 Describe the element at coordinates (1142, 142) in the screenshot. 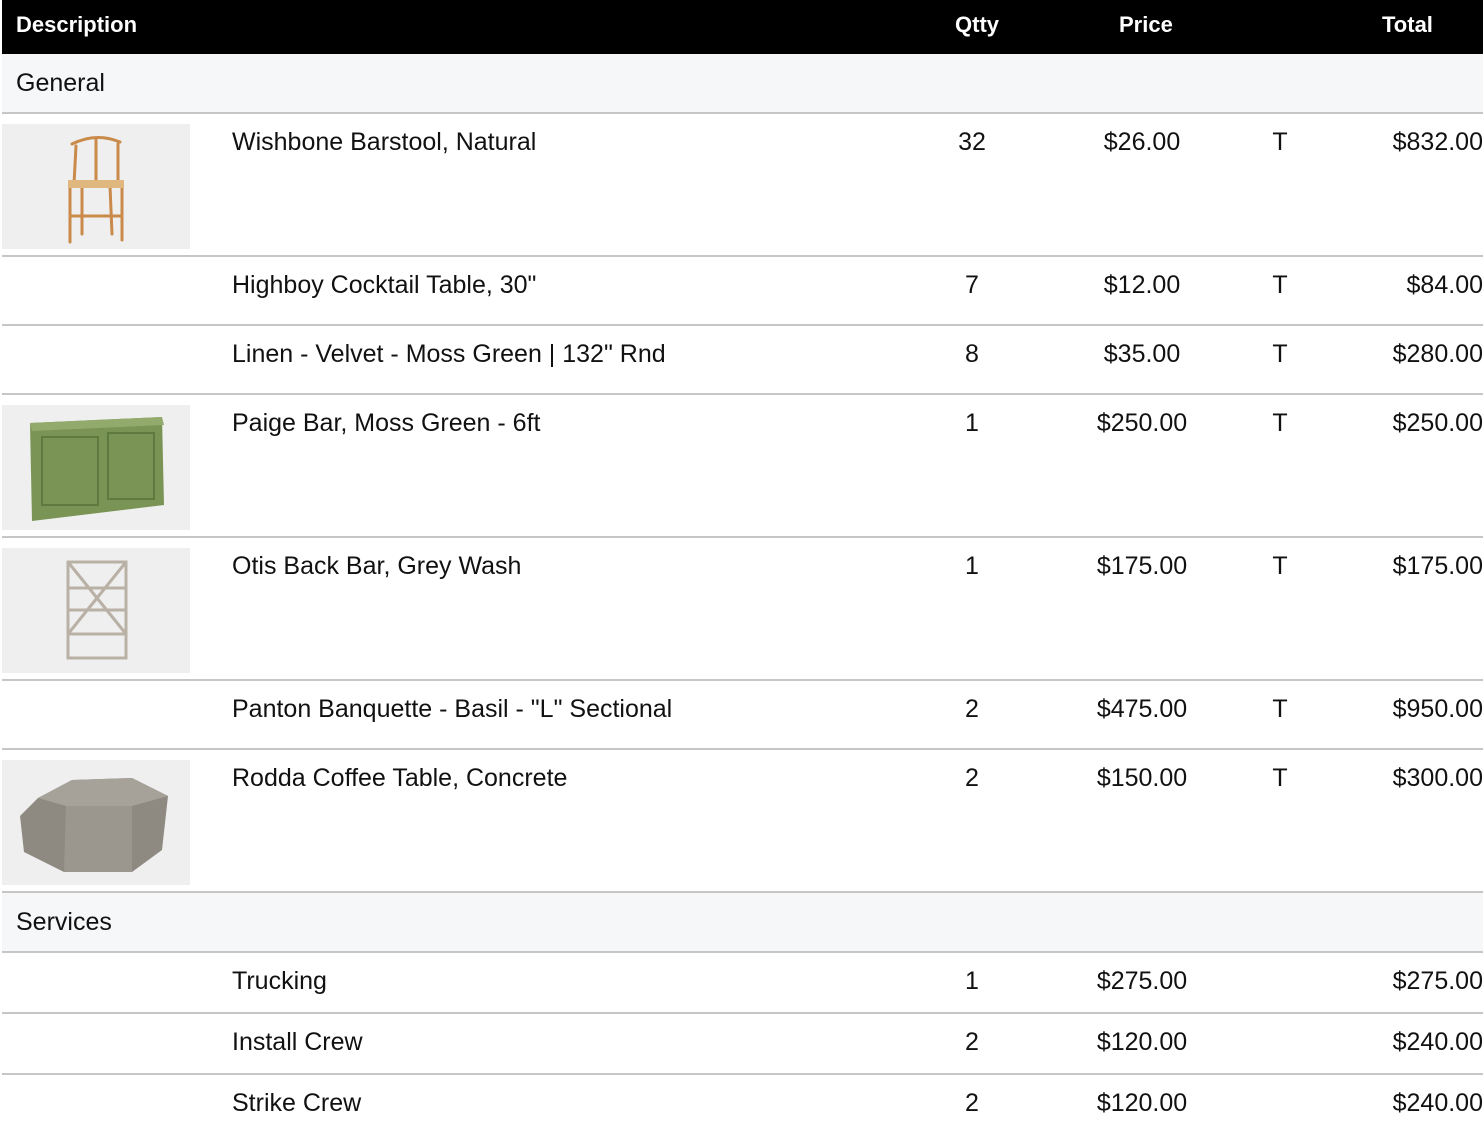

I see `item-price: $26.00` at that location.